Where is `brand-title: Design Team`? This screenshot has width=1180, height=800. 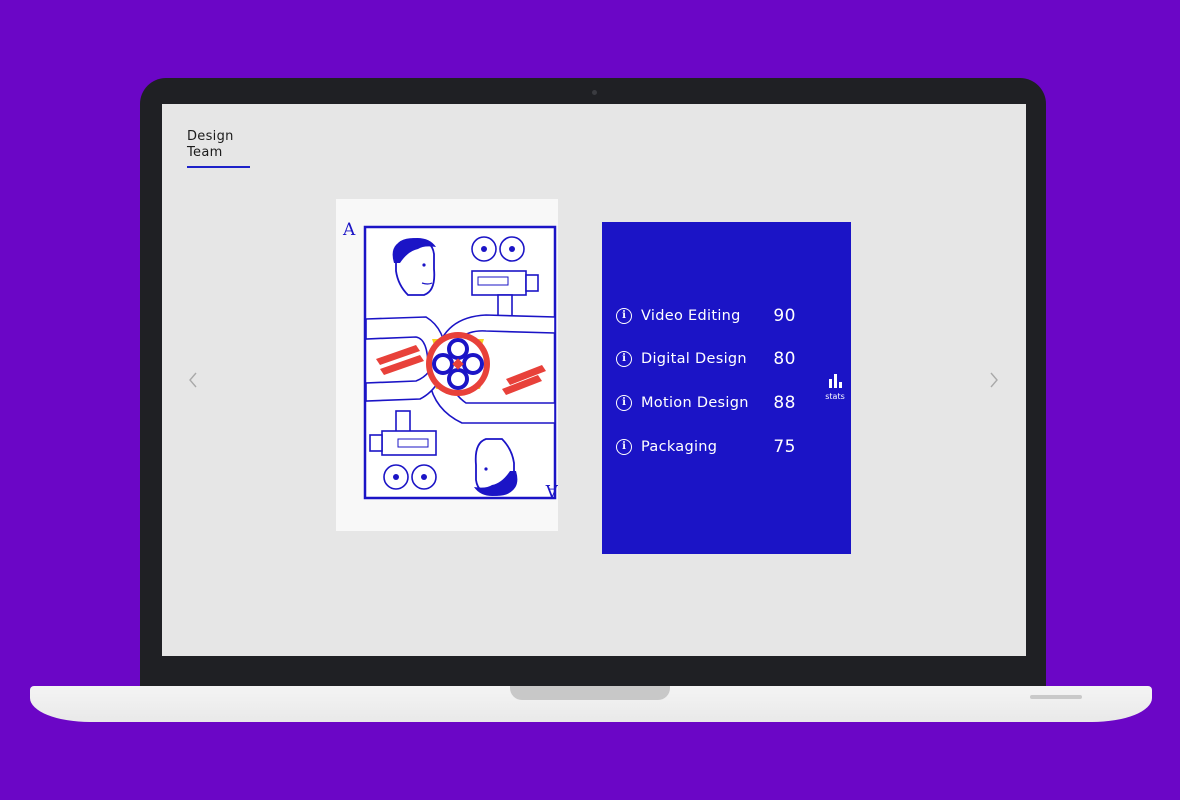
brand-title: Design Team is located at coordinates (219, 145).